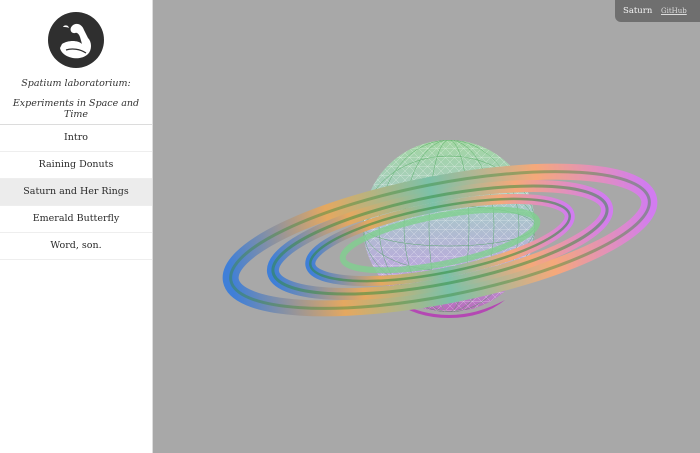  What do you see at coordinates (76, 219) in the screenshot?
I see `nav-item-emerald-butterfly: Emerald Butterfly` at bounding box center [76, 219].